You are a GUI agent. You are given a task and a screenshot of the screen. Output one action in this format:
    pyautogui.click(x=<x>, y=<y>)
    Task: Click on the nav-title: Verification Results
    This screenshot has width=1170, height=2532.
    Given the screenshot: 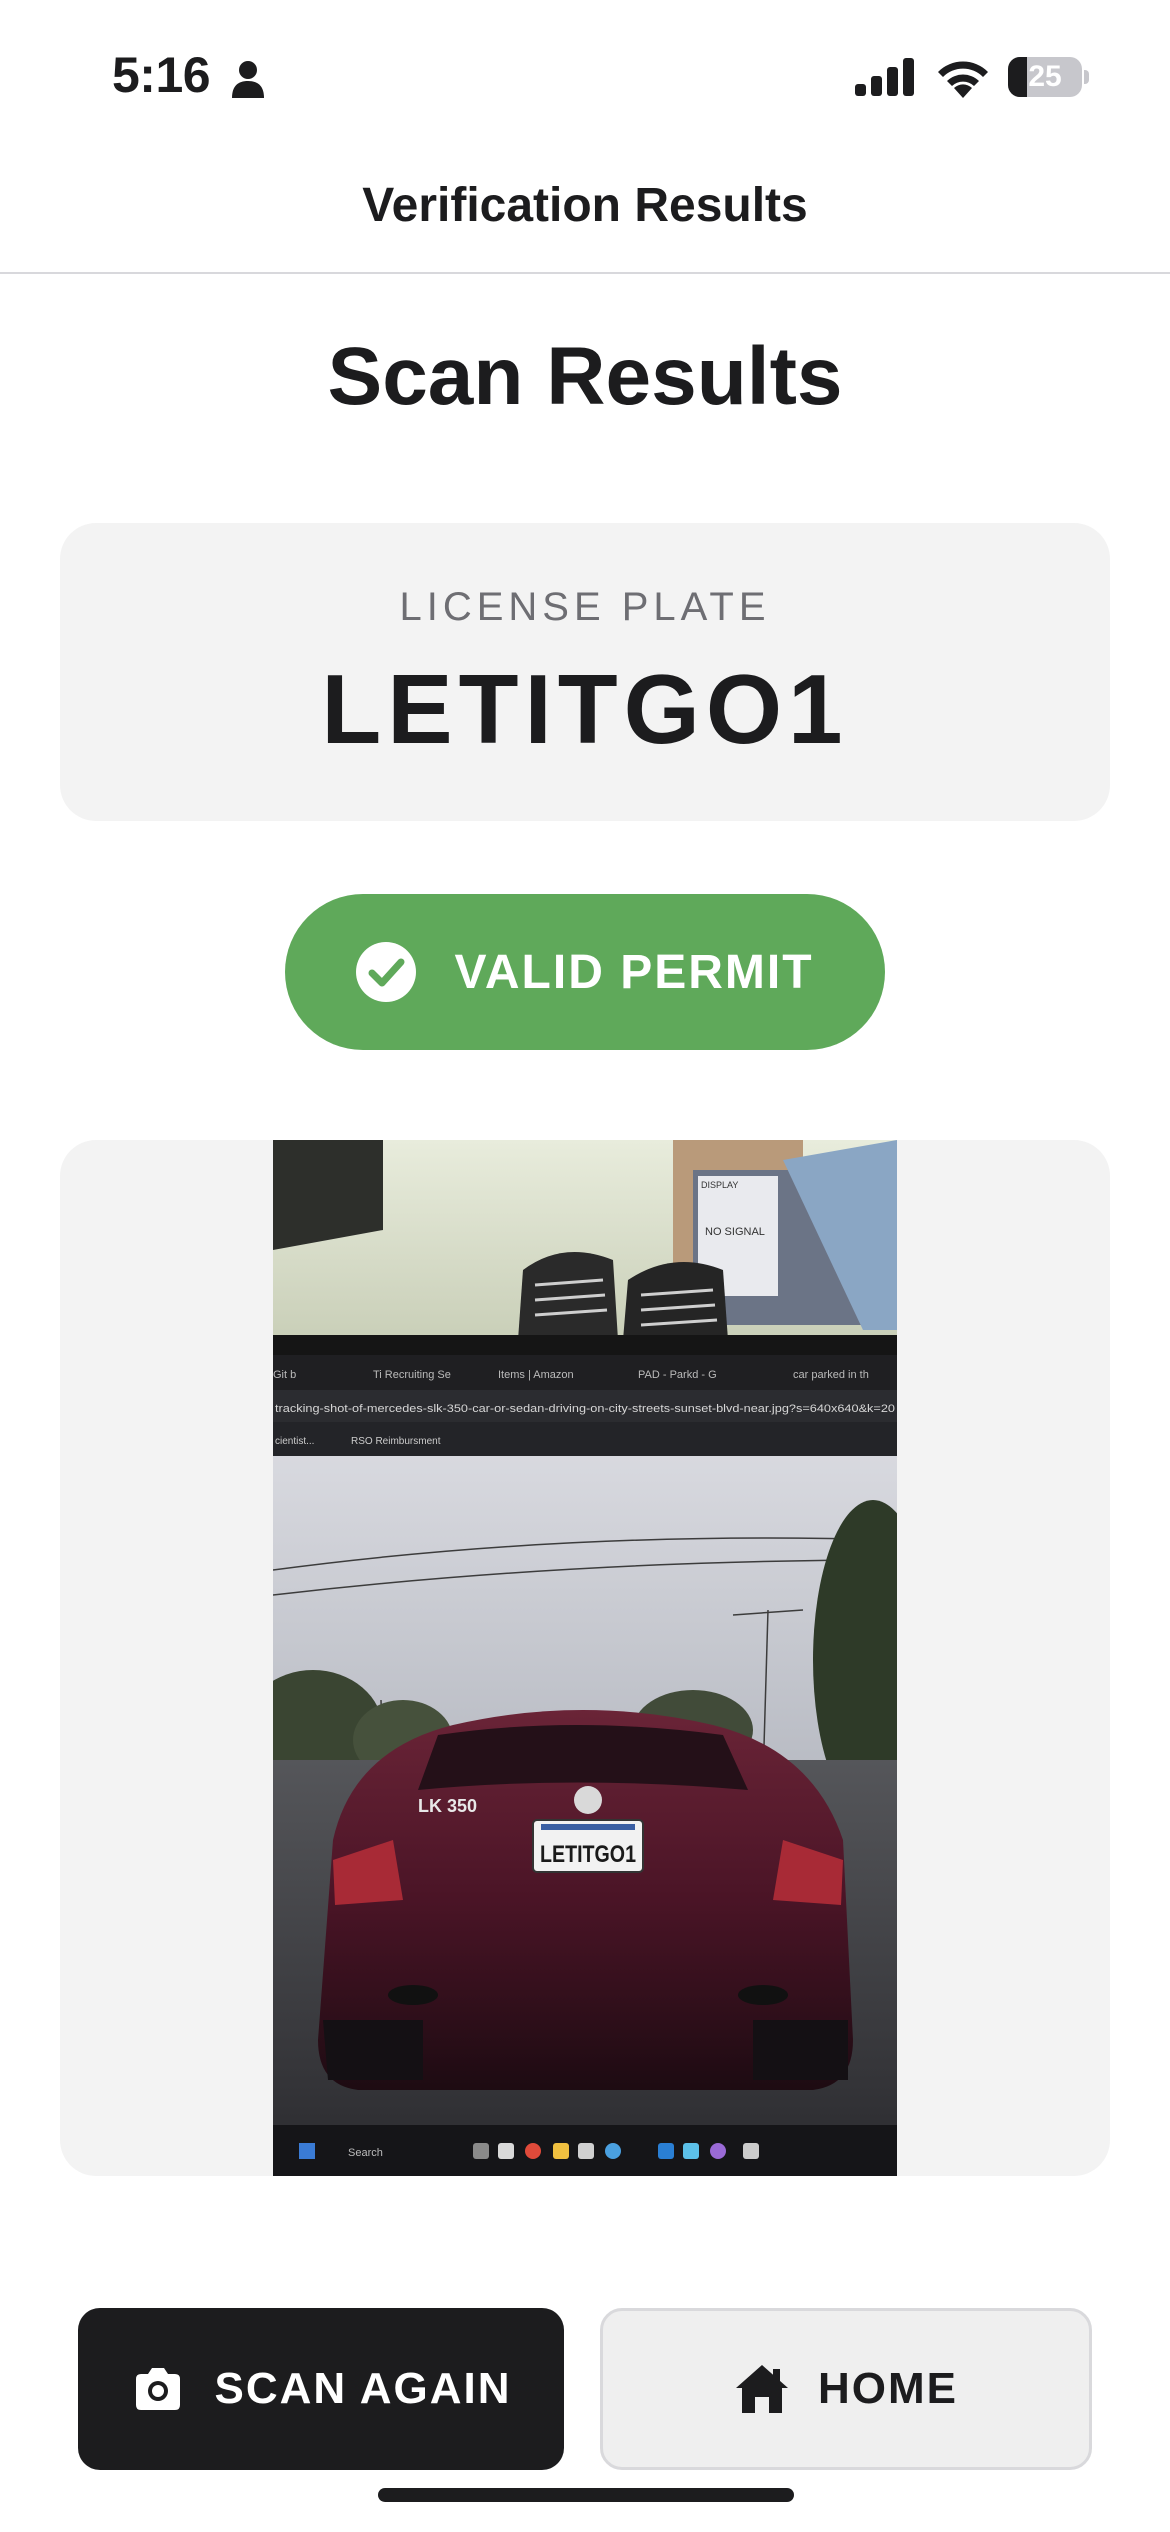 What is the action you would take?
    pyautogui.click(x=585, y=205)
    